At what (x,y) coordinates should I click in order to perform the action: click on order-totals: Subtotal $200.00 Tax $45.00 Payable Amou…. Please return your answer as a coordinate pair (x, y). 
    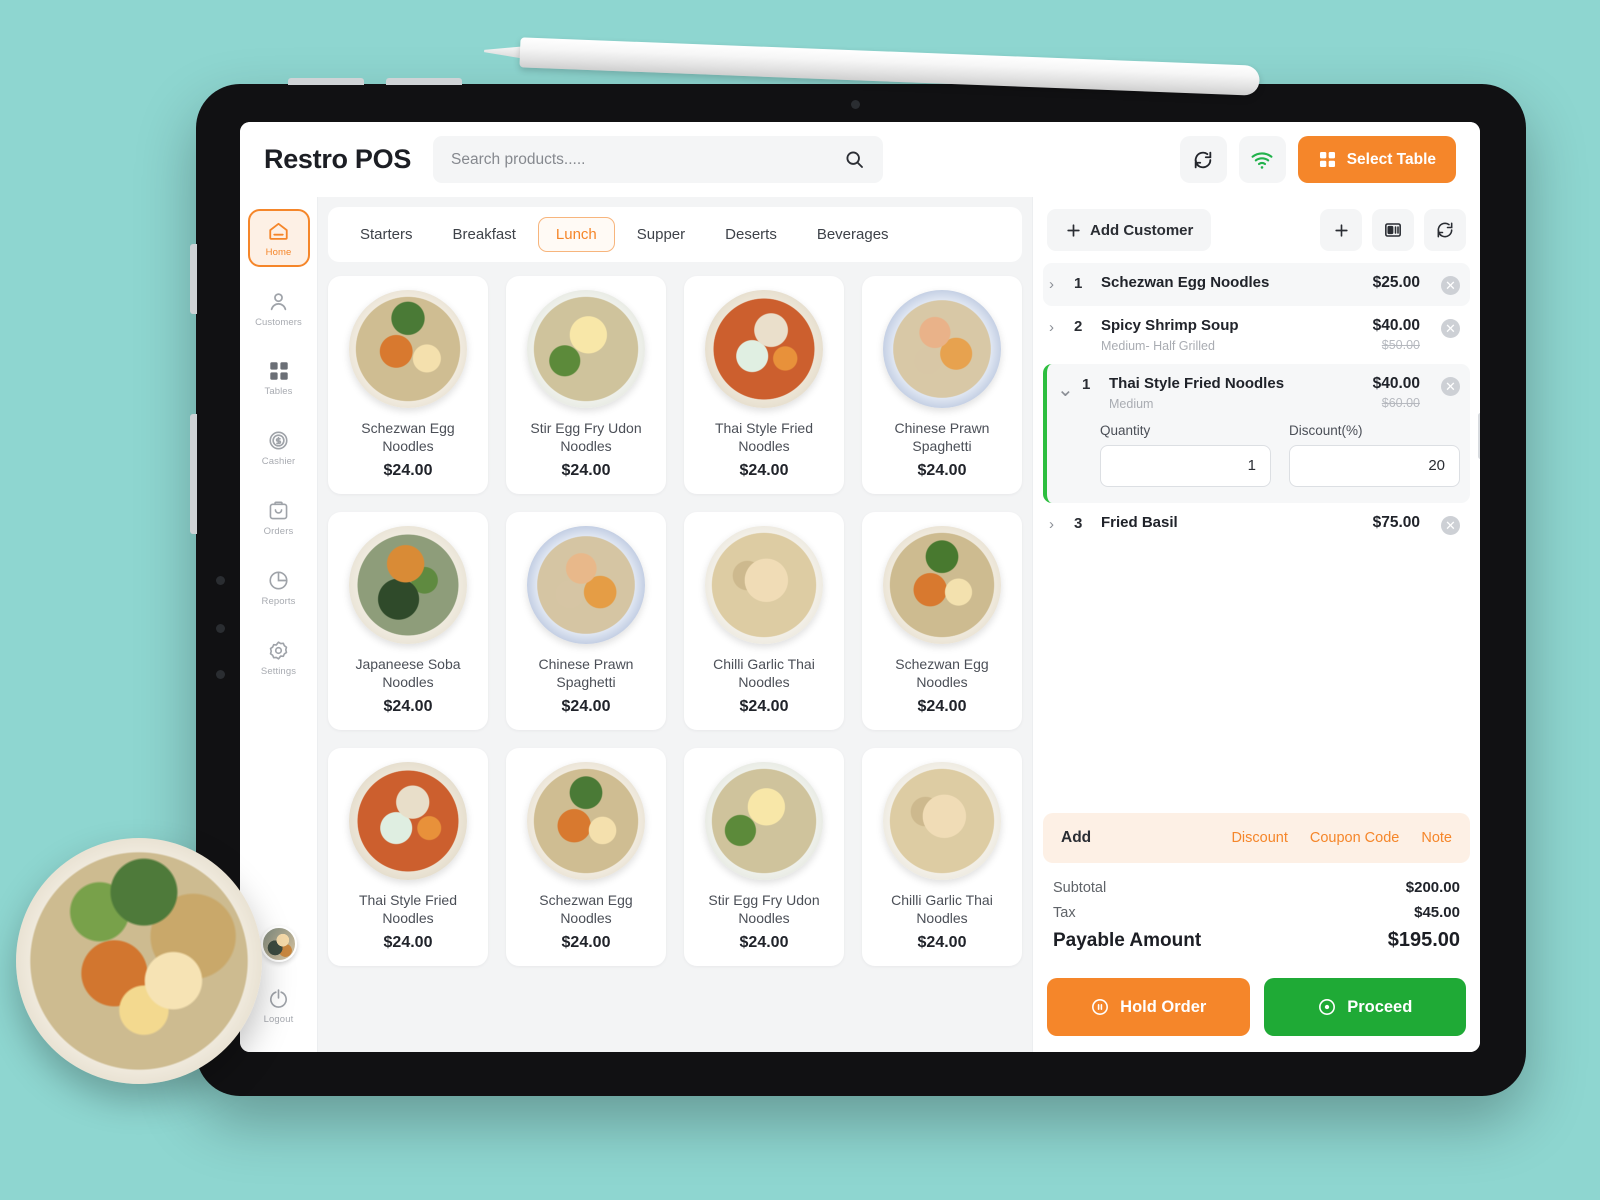
    Looking at the image, I should click on (1256, 915).